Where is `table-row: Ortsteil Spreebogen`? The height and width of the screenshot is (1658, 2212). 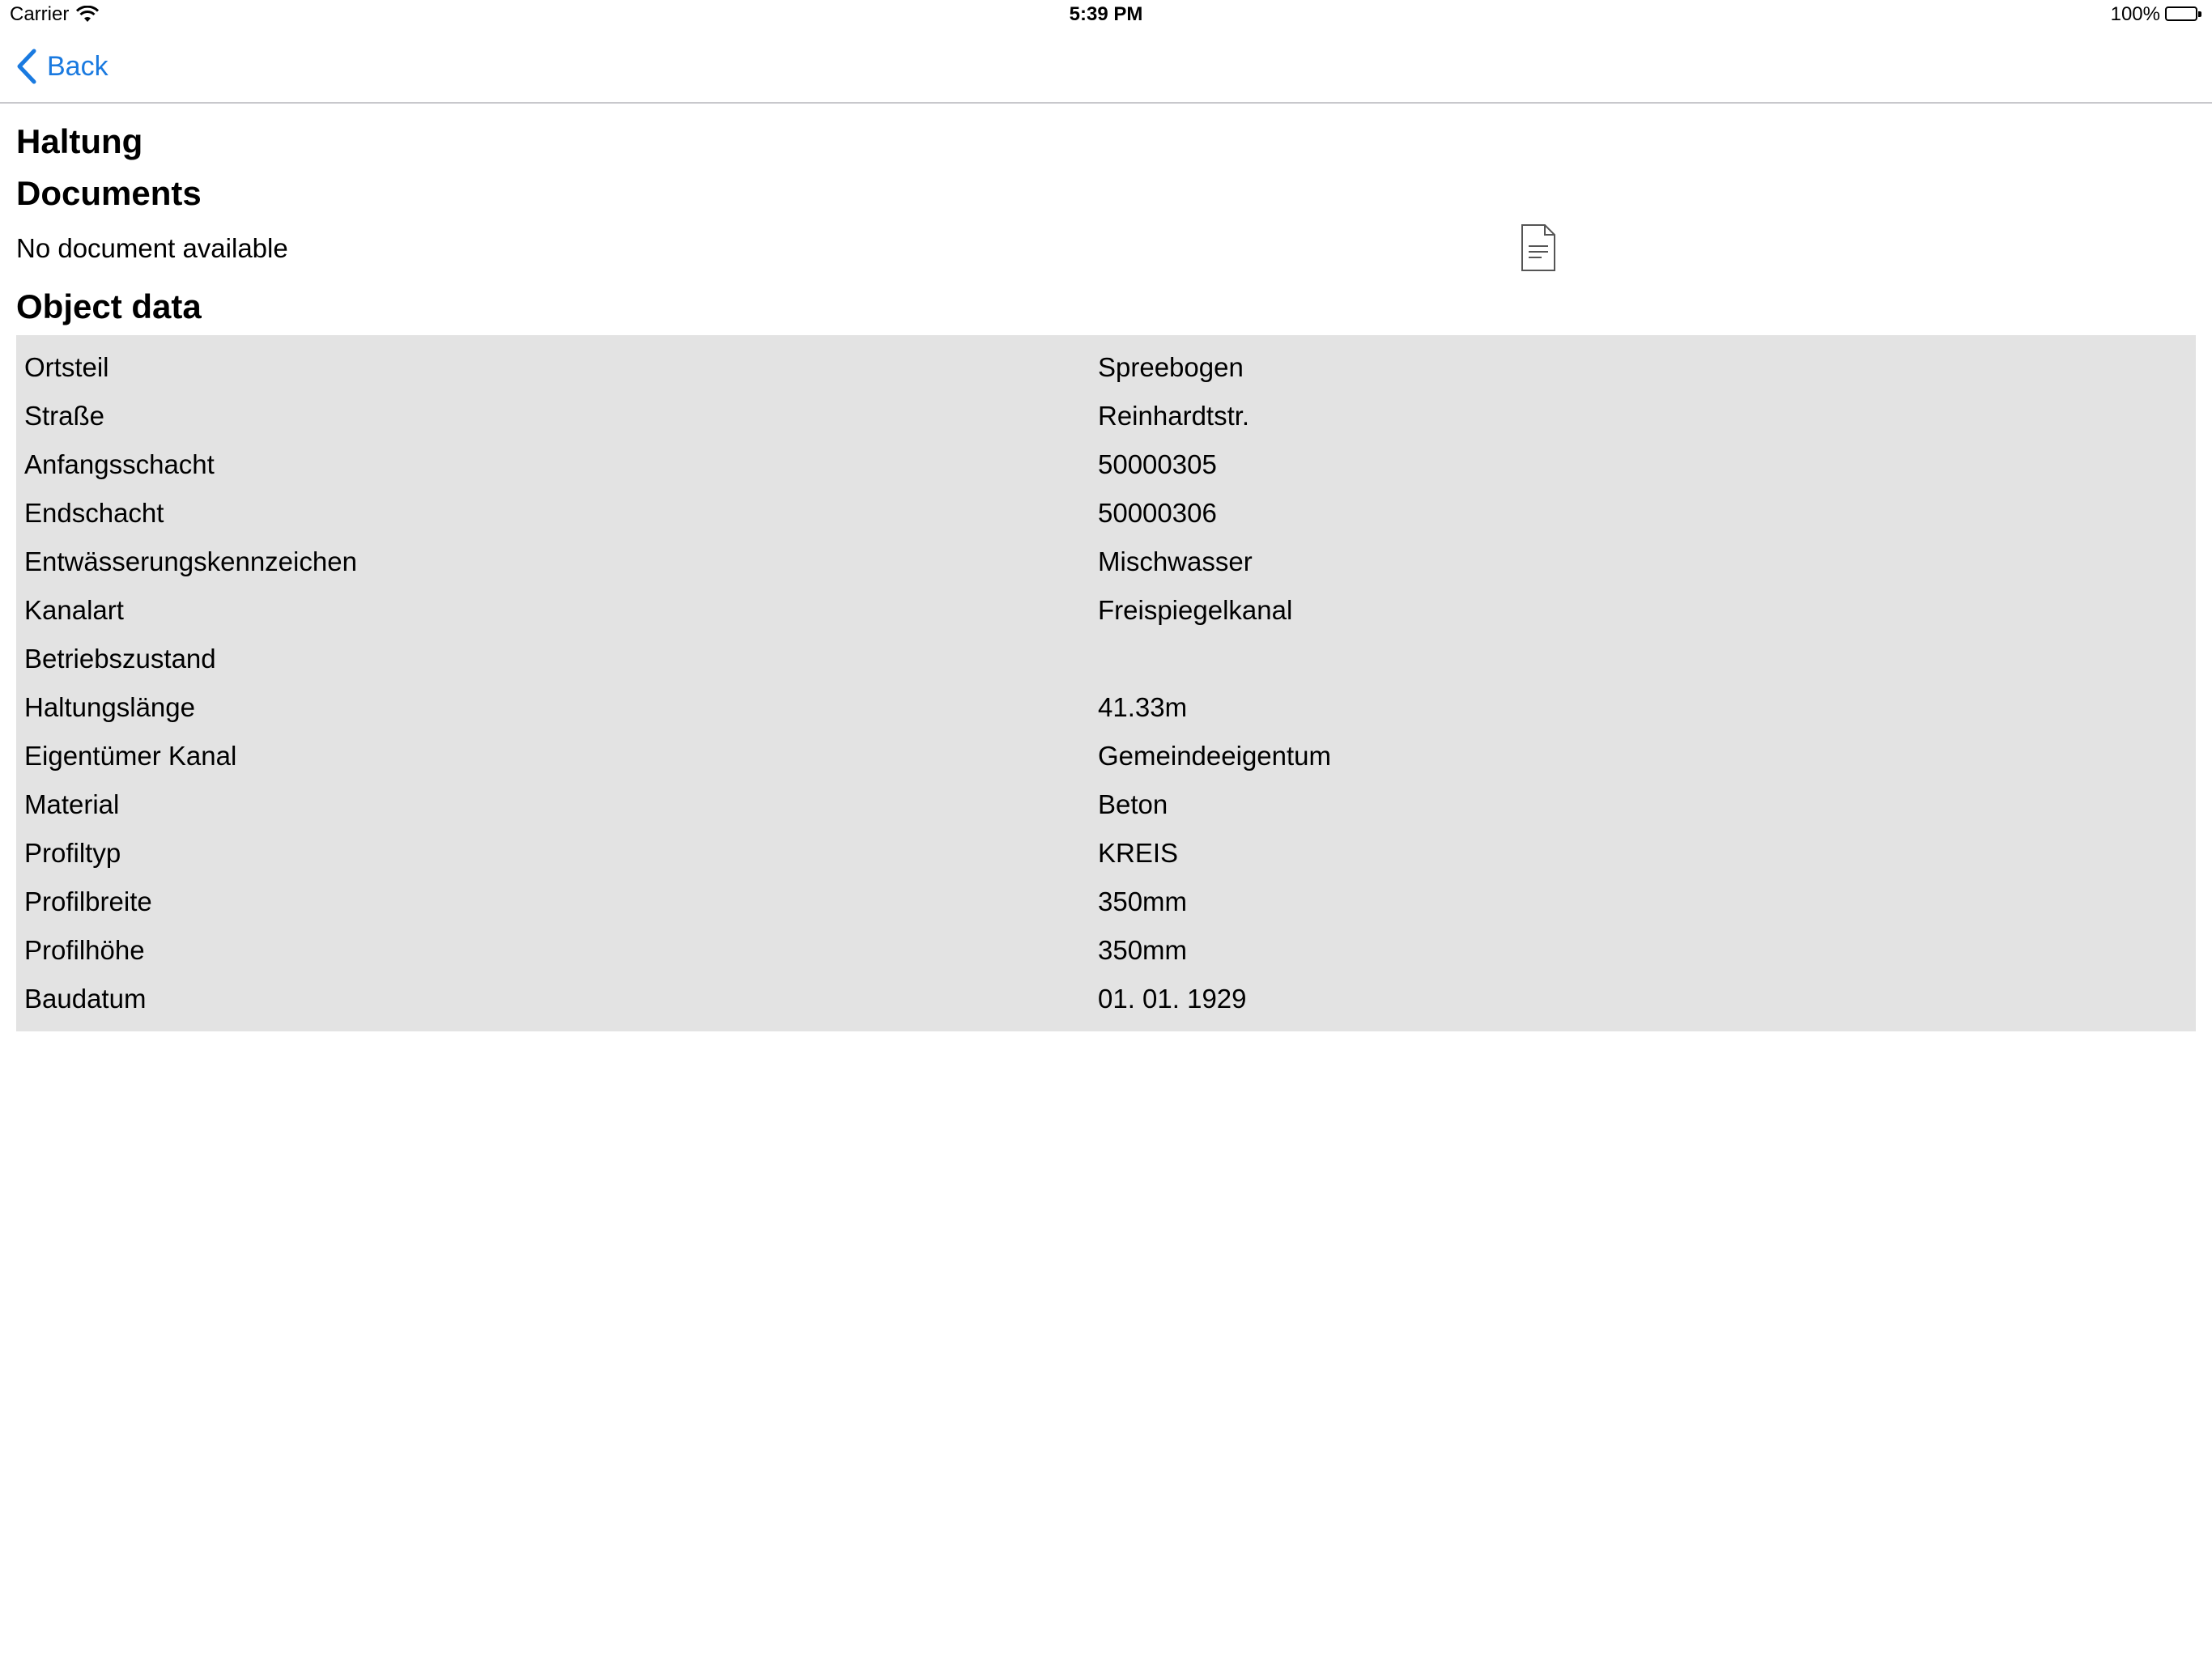
table-row: Ortsteil Spreebogen is located at coordinates (1106, 367).